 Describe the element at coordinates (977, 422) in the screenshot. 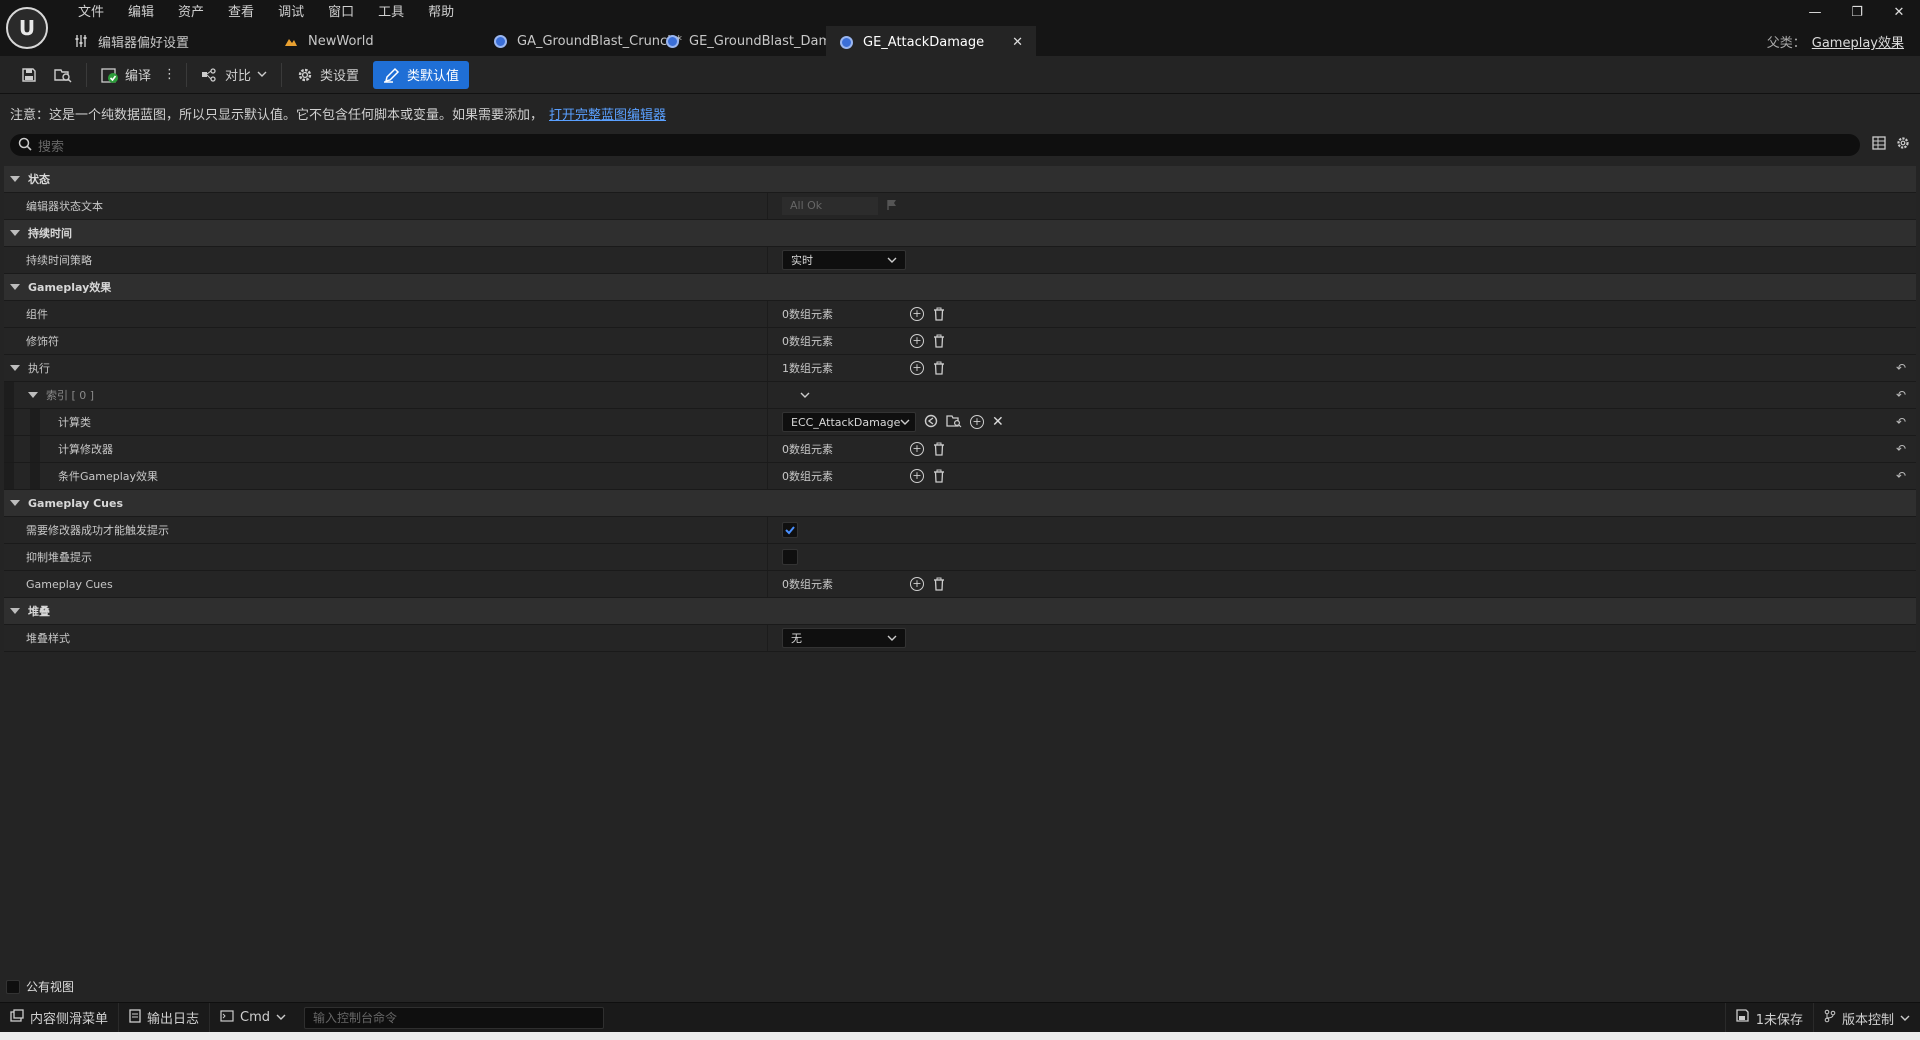

I see `add-class-icon: +` at that location.